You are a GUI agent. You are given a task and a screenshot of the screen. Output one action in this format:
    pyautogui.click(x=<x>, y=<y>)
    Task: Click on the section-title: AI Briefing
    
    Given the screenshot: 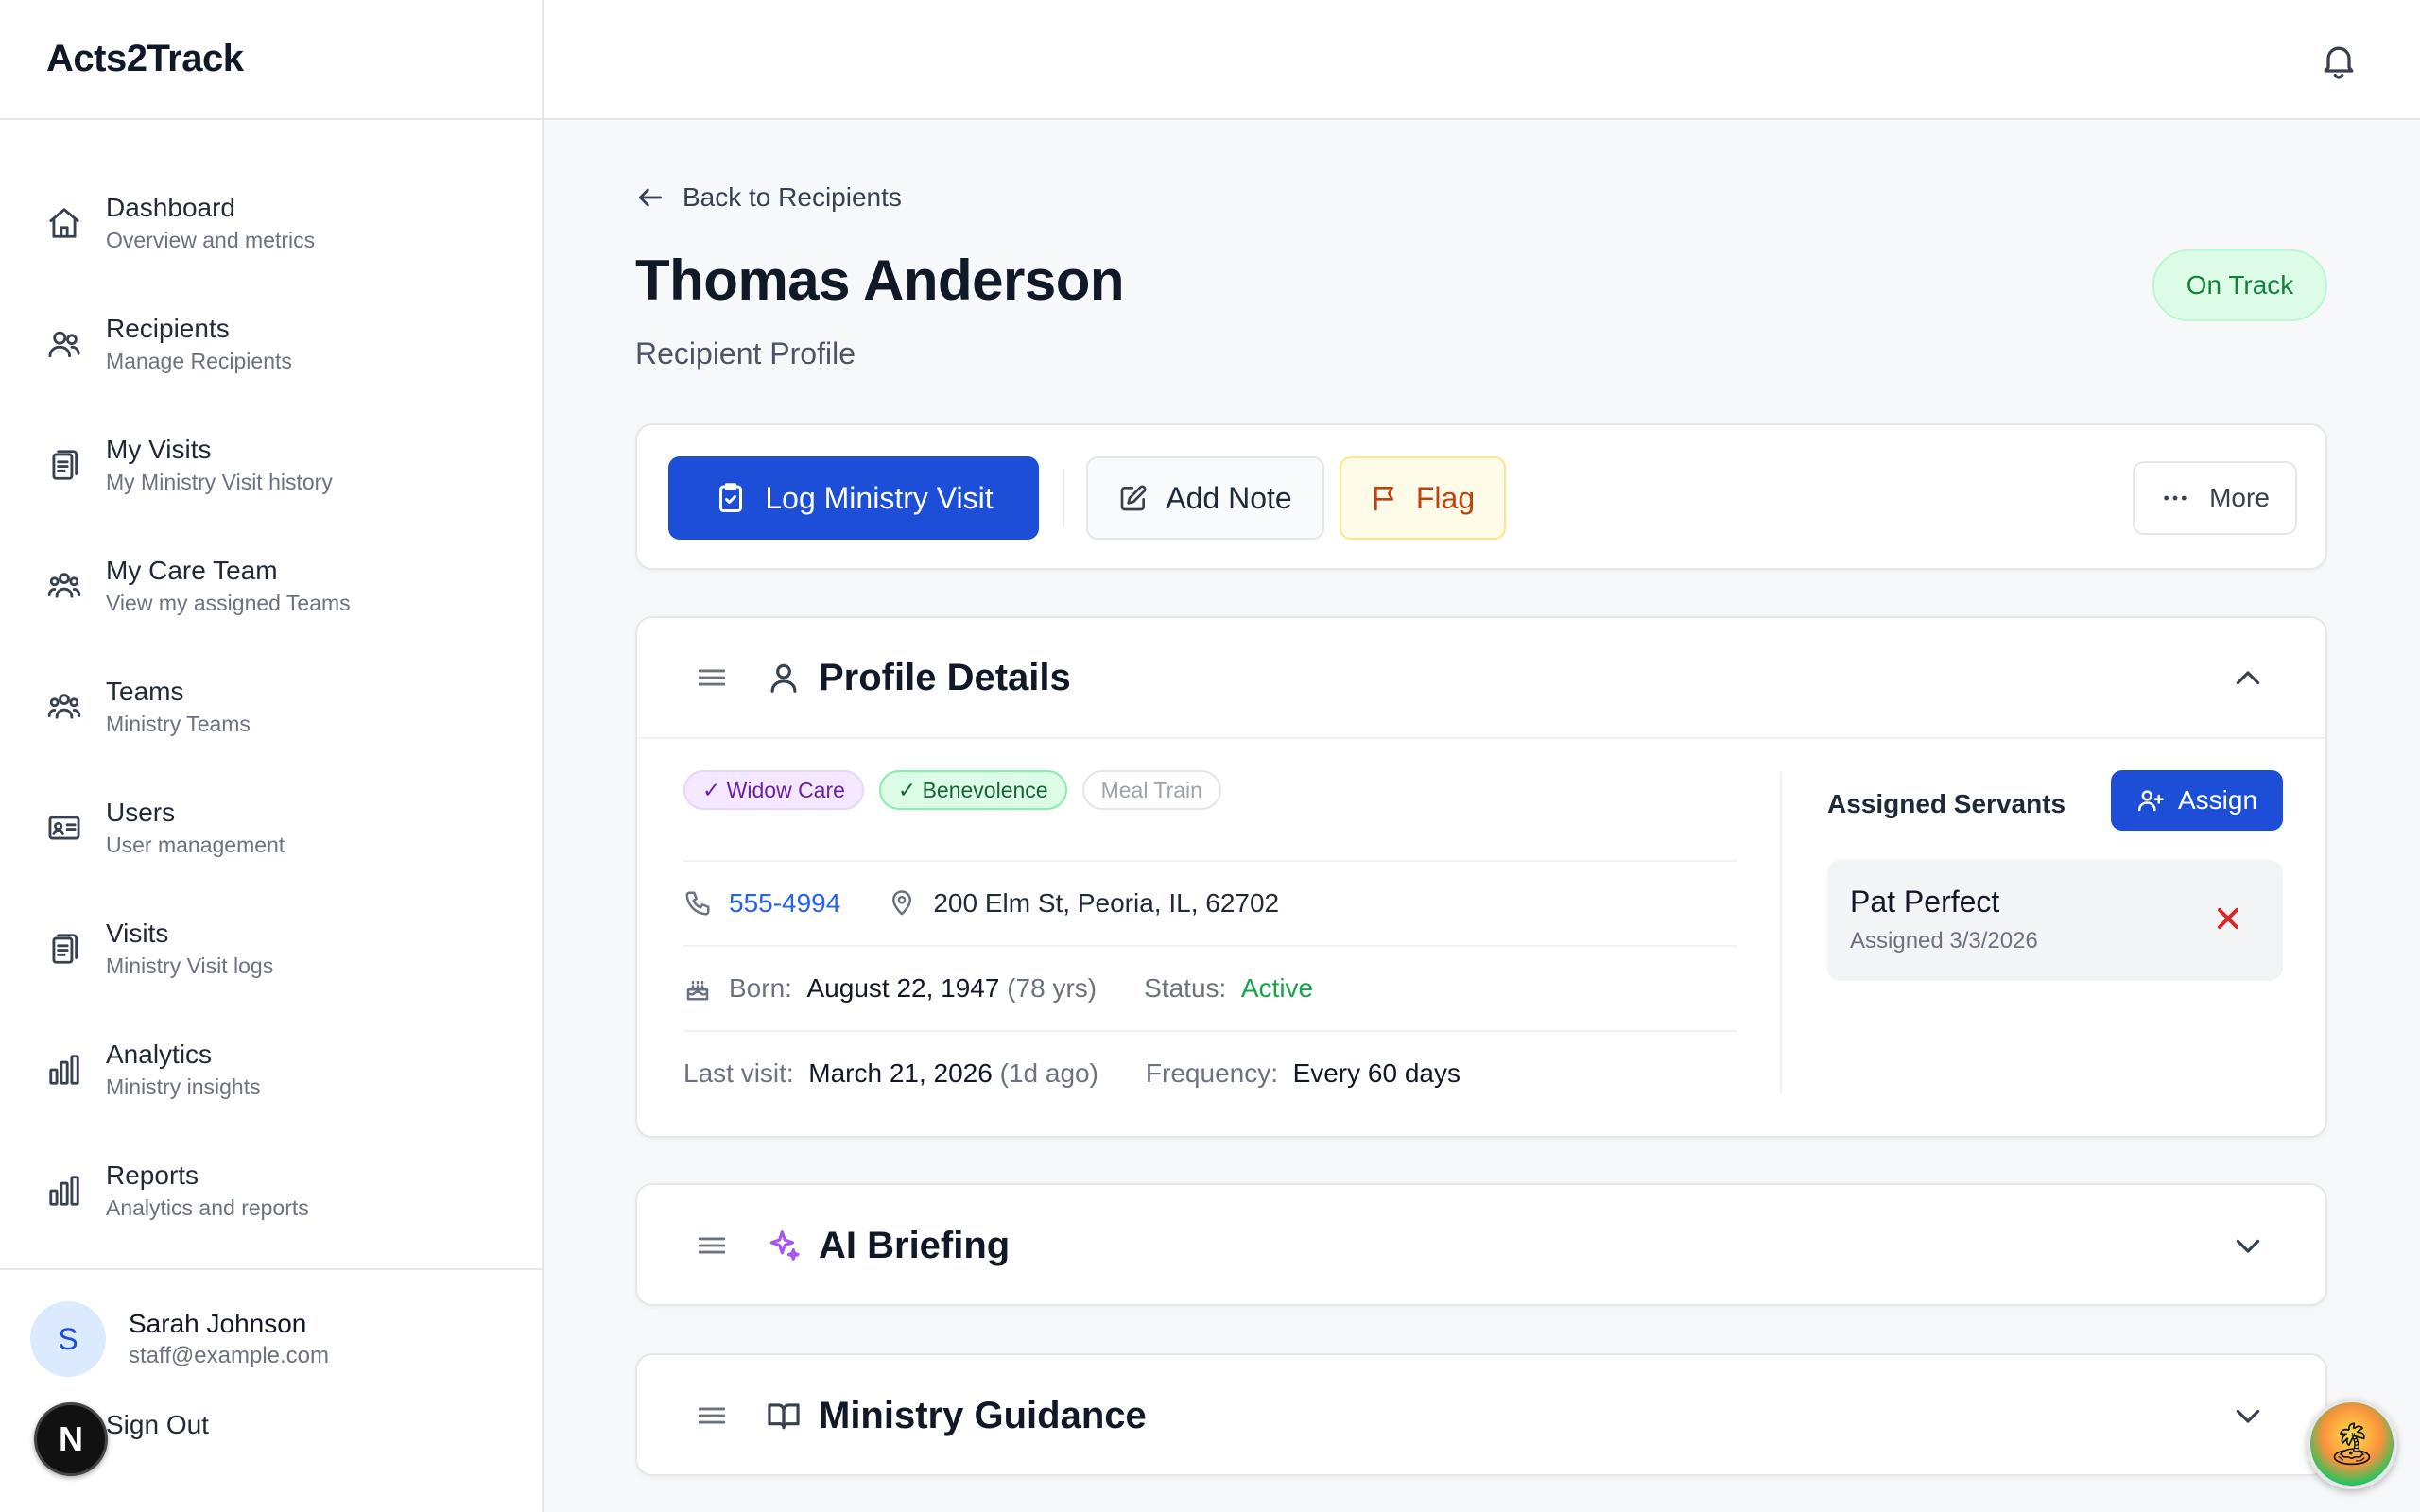 What is the action you would take?
    pyautogui.click(x=915, y=1245)
    